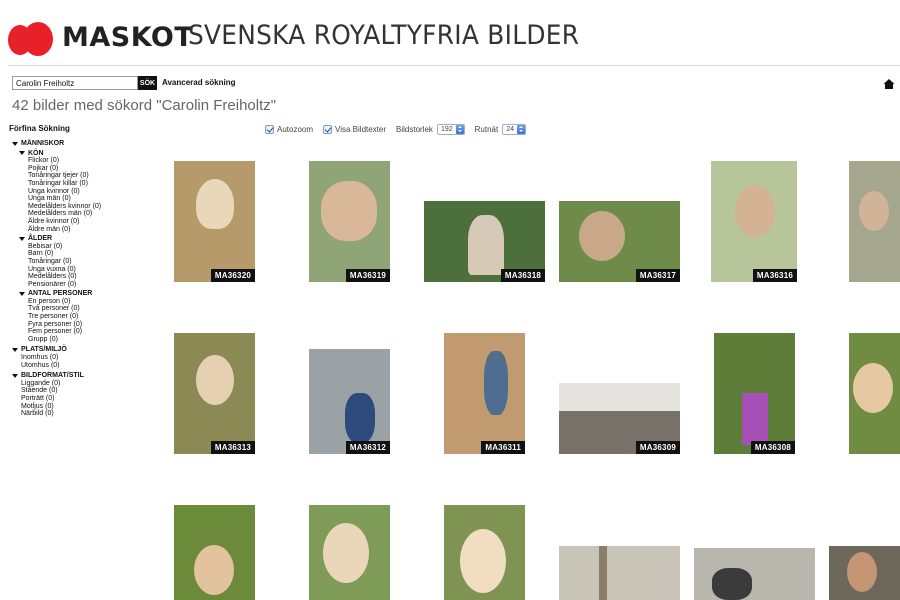 The width and height of the screenshot is (900, 600). I want to click on photo-thumbnail: MA36312, so click(349, 401).